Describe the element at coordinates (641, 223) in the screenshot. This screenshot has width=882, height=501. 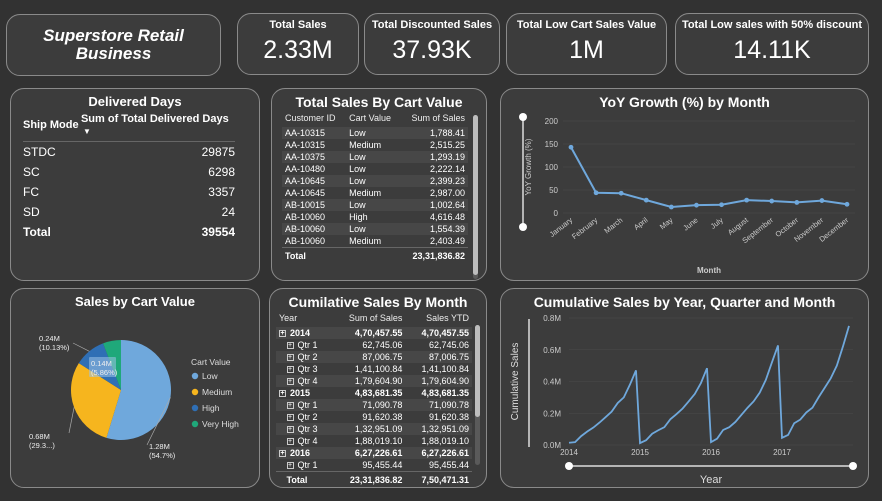
I see `x-tick-label: April` at that location.